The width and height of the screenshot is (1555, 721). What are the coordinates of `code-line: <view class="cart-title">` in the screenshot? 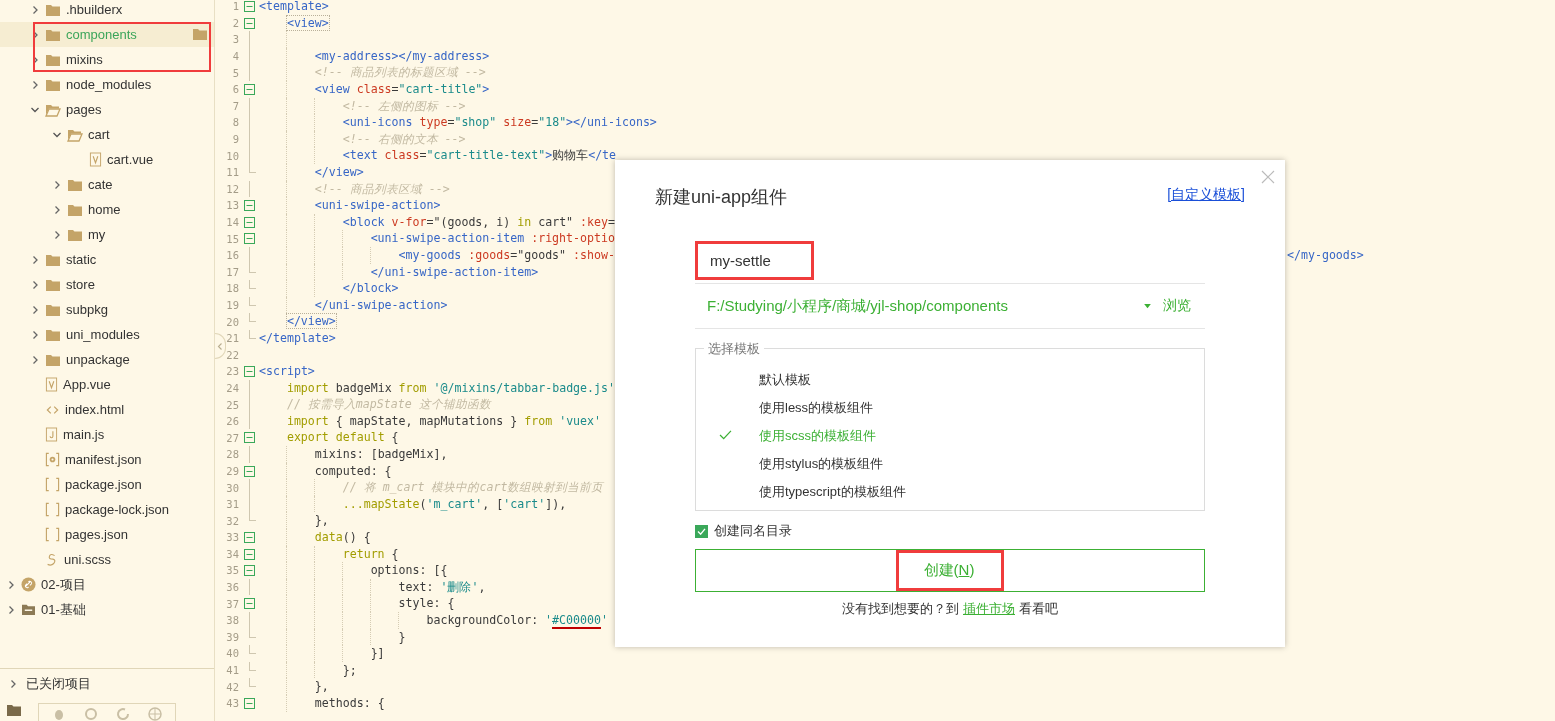 It's located at (402, 89).